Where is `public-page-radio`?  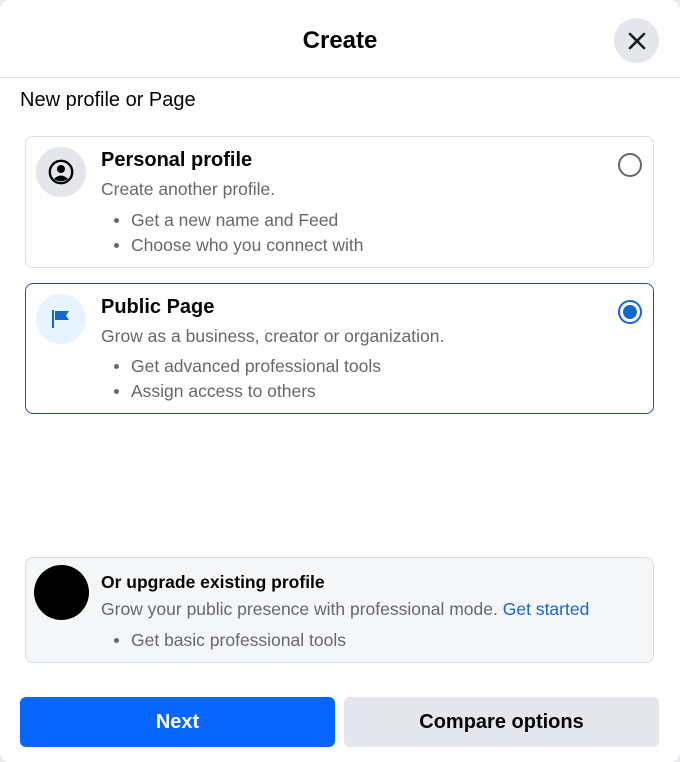 public-page-radio is located at coordinates (630, 312).